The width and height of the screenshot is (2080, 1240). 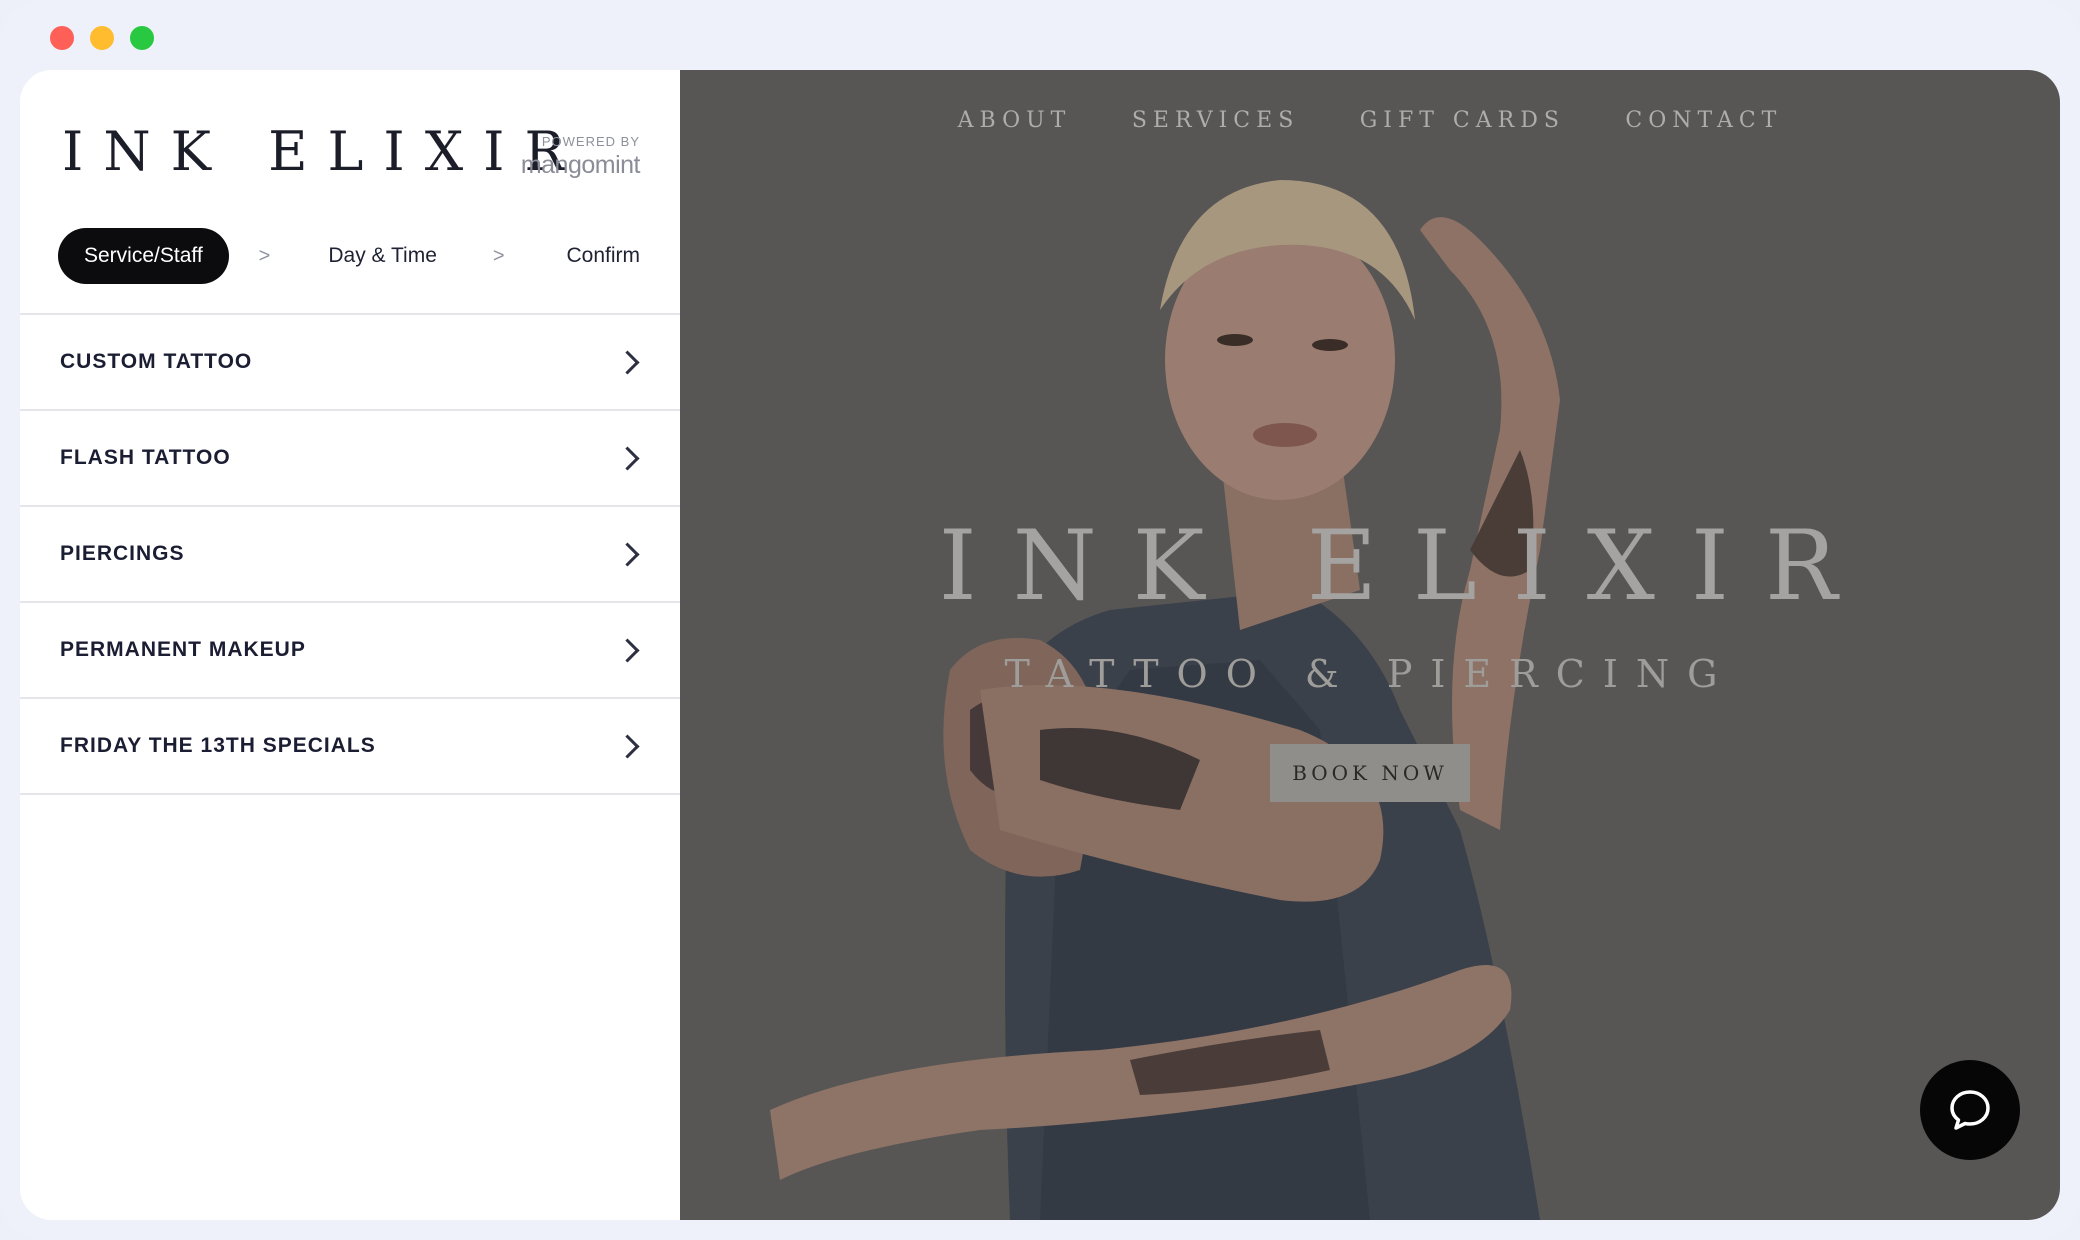 I want to click on mangomint-logo: mangomint, so click(x=580, y=165).